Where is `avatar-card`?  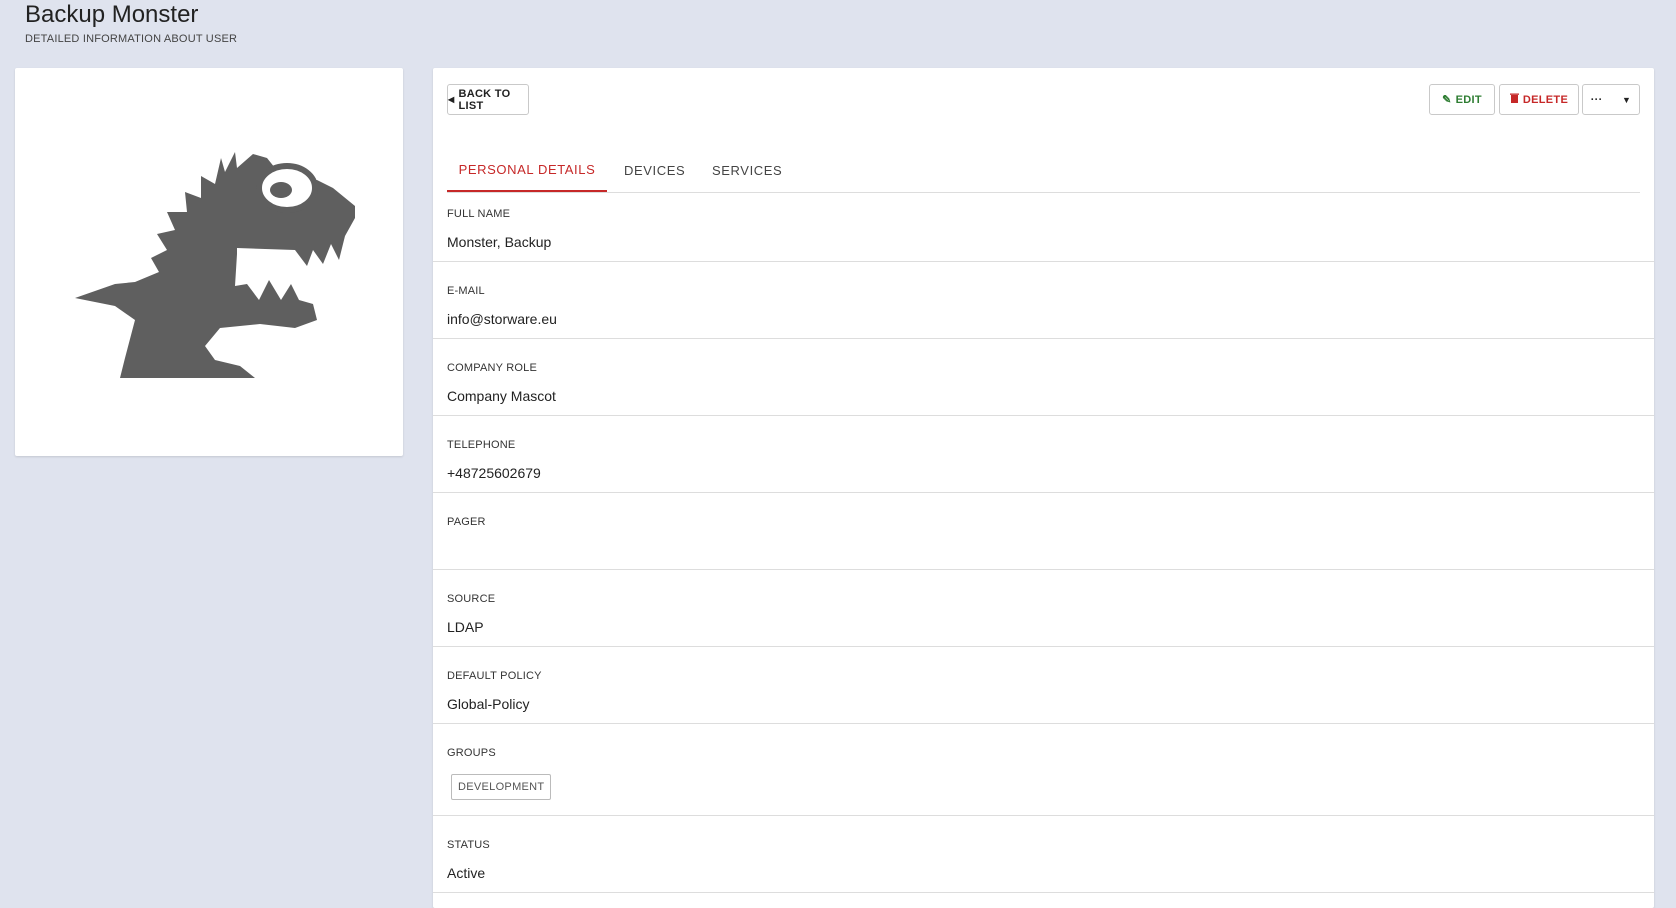
avatar-card is located at coordinates (209, 262).